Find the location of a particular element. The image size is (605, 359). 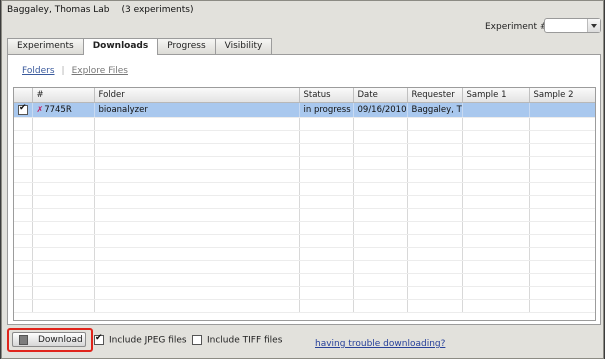

include-jpeg-checkbox is located at coordinates (99, 339).